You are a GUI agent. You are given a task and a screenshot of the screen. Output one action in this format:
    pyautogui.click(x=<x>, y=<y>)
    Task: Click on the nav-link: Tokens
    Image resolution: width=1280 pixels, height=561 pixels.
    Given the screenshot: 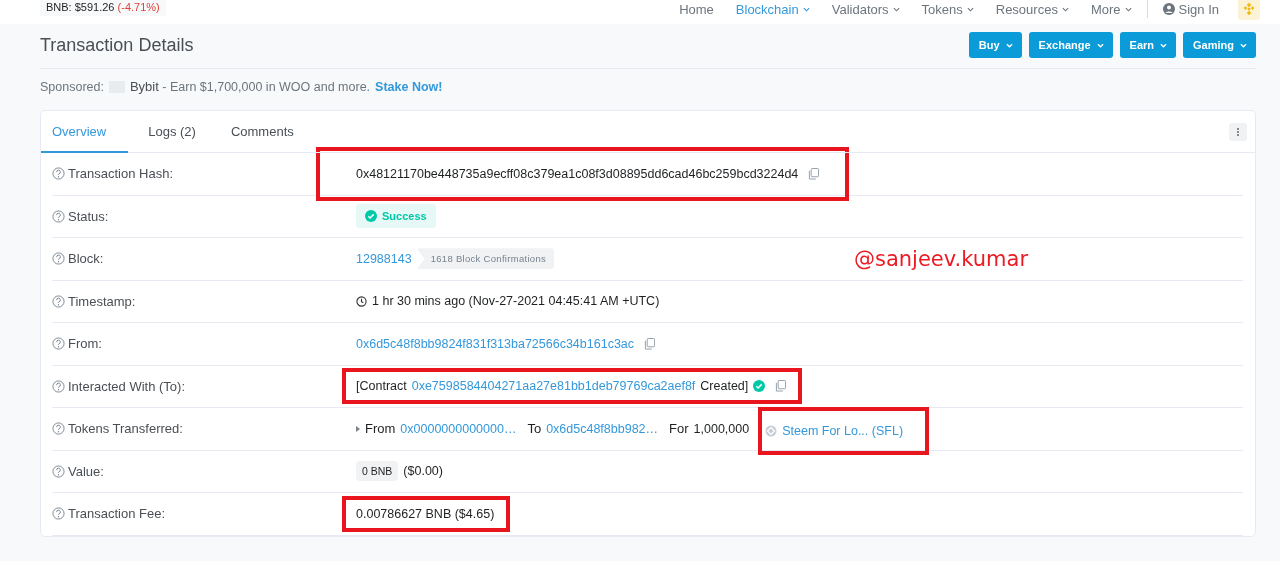 What is the action you would take?
    pyautogui.click(x=947, y=9)
    